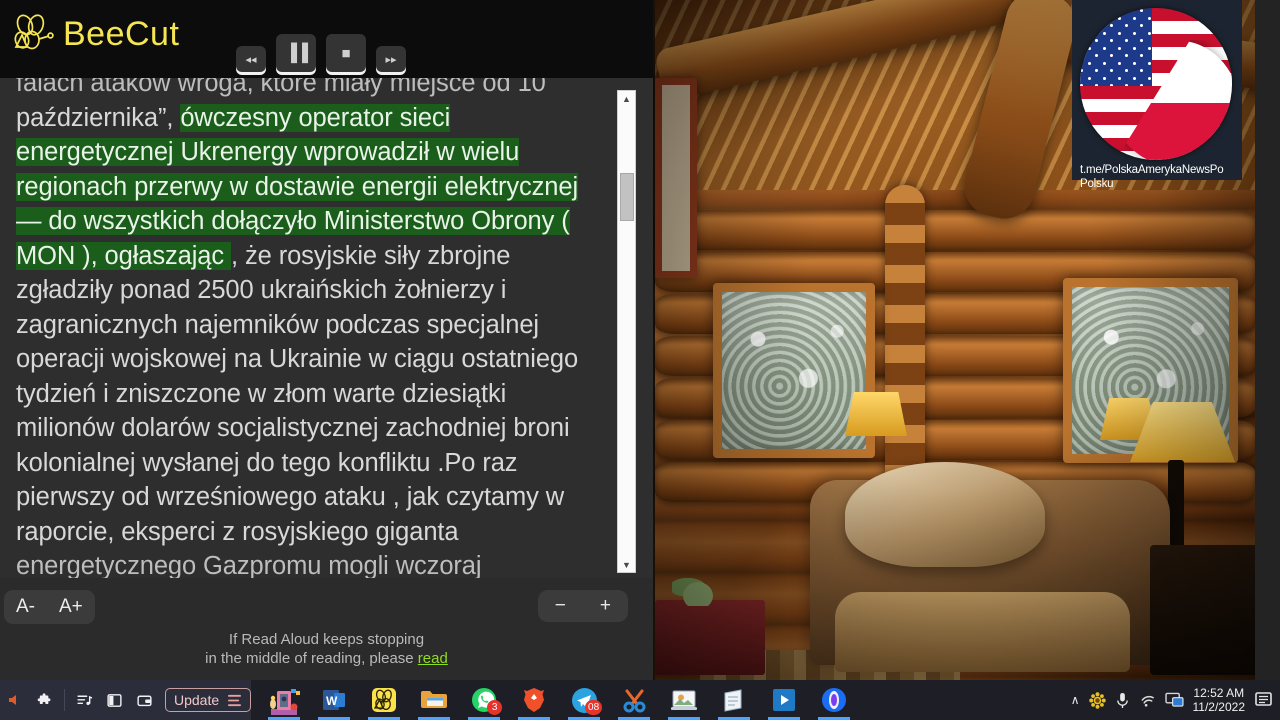  I want to click on zoom-controls: − +, so click(582, 606).